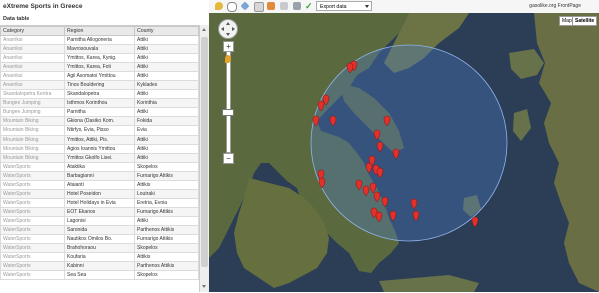 This screenshot has height=293, width=599. I want to click on table-cell-region: Kabinni, so click(99, 266).